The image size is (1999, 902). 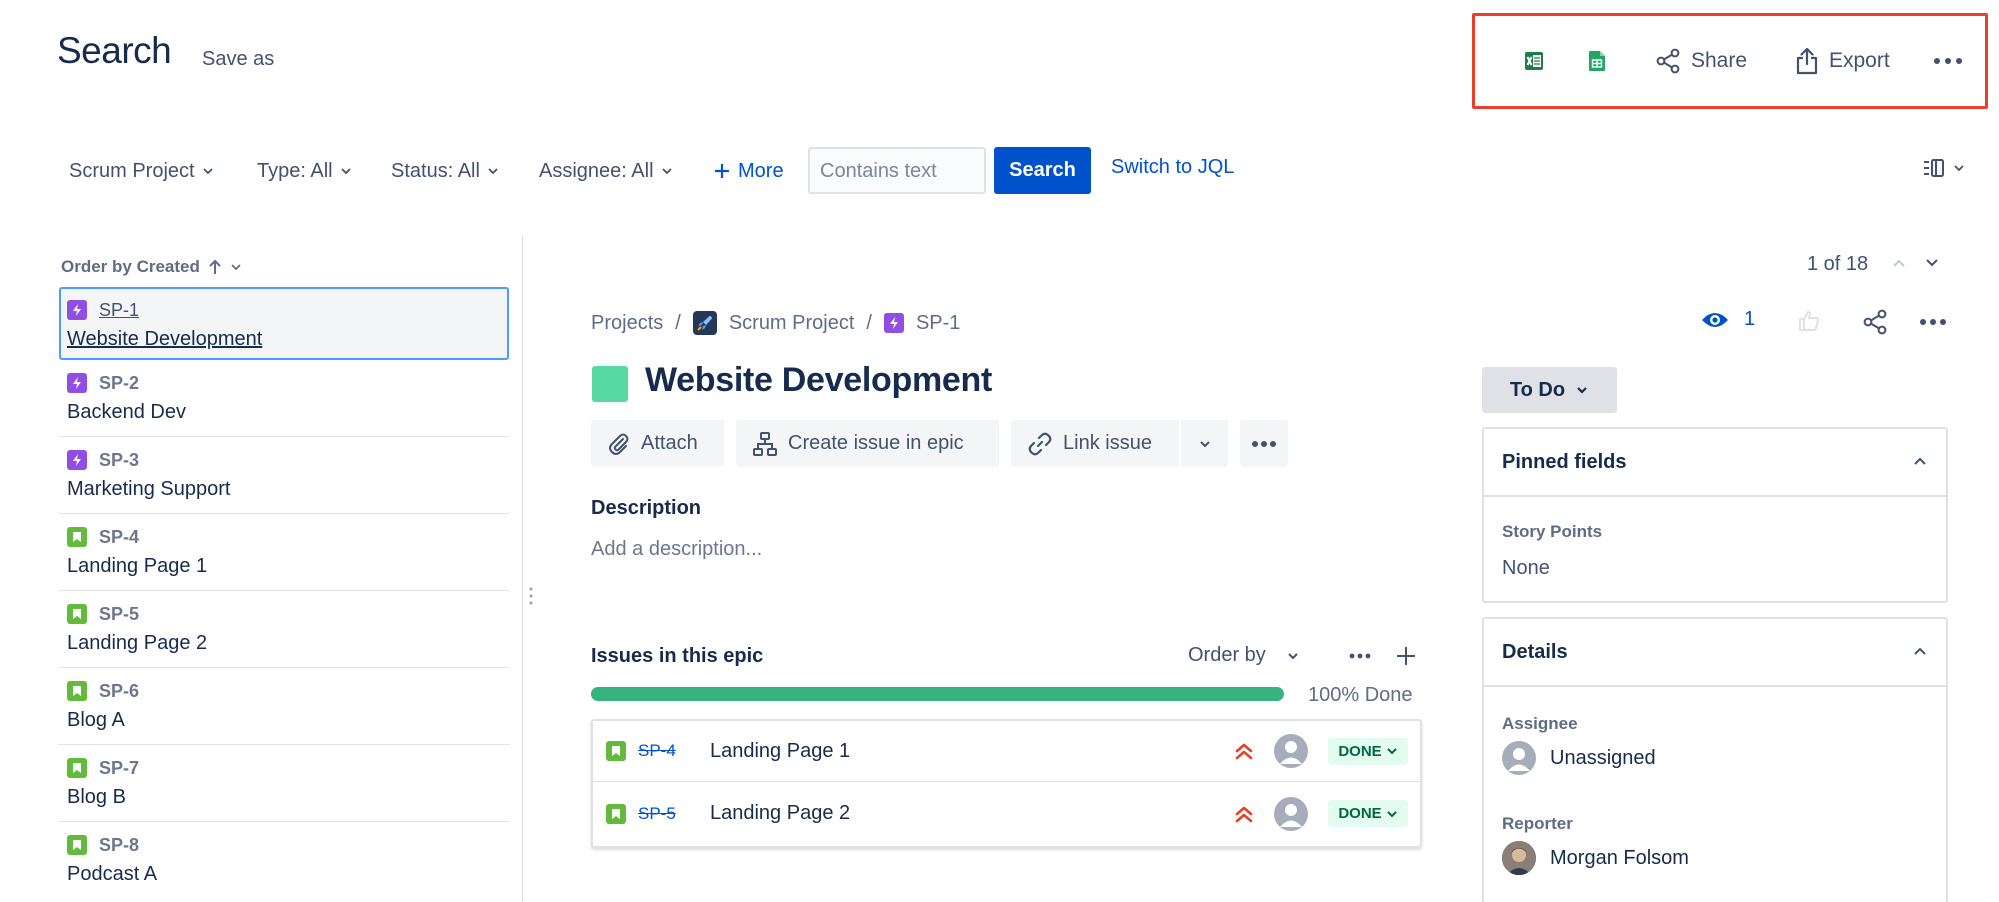 I want to click on child-issue-key: SP-4, so click(x=657, y=751).